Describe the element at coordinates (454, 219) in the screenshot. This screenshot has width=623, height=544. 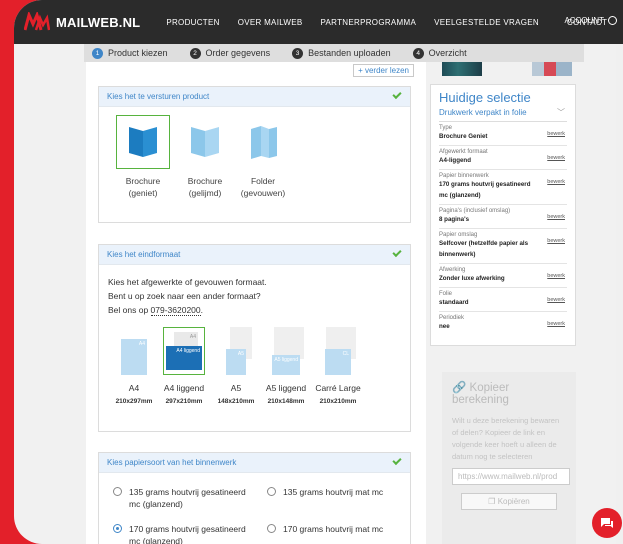
I see `selection-value: 8 pagina's` at that location.